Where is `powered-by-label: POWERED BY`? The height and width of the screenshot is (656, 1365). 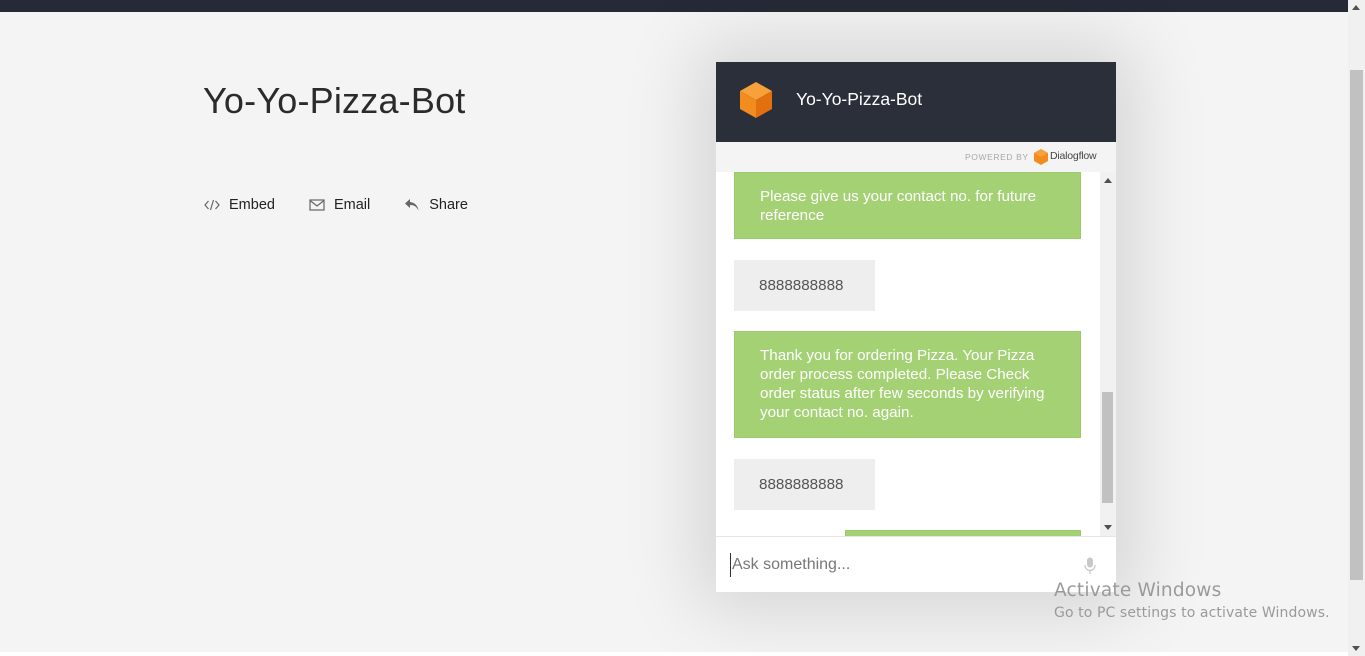 powered-by-label: POWERED BY is located at coordinates (997, 157).